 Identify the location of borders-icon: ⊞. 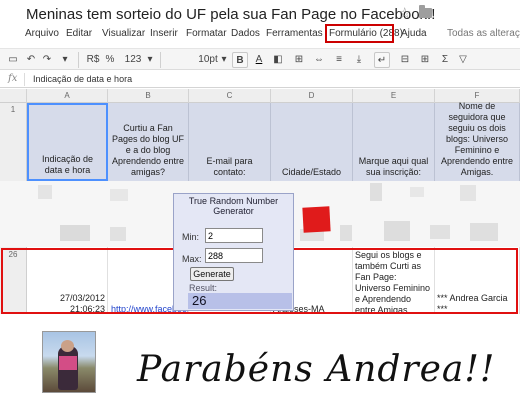
(299, 60).